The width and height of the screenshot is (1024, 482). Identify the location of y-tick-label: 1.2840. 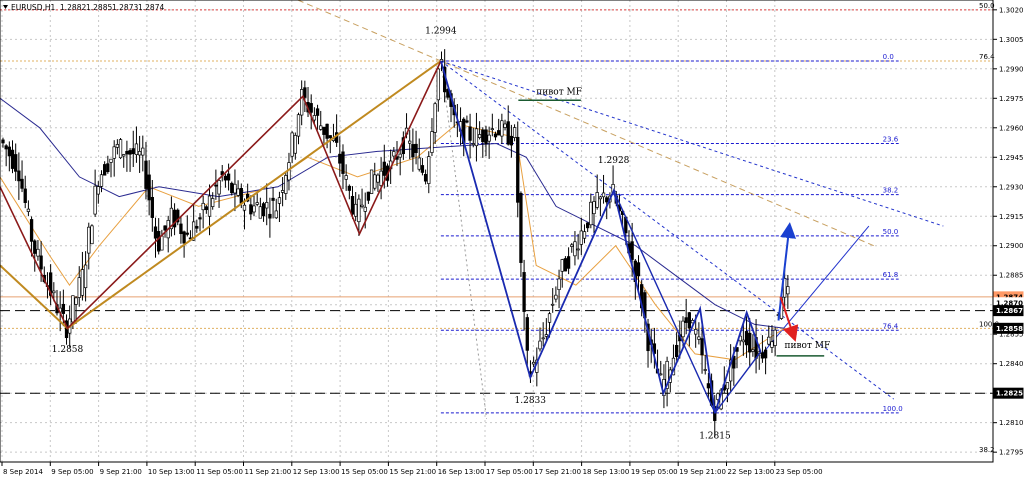
(1011, 364).